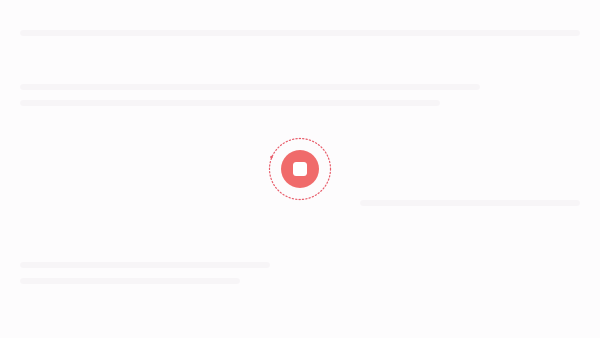 The height and width of the screenshot is (338, 600). I want to click on recording-indicator-graphic, so click(300, 169).